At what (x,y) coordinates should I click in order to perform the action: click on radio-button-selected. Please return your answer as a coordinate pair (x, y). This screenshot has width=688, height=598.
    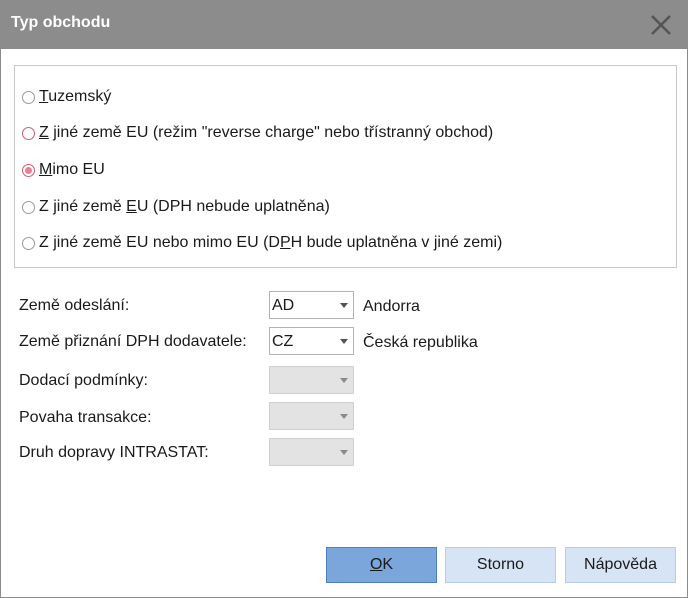
    Looking at the image, I should click on (28, 170).